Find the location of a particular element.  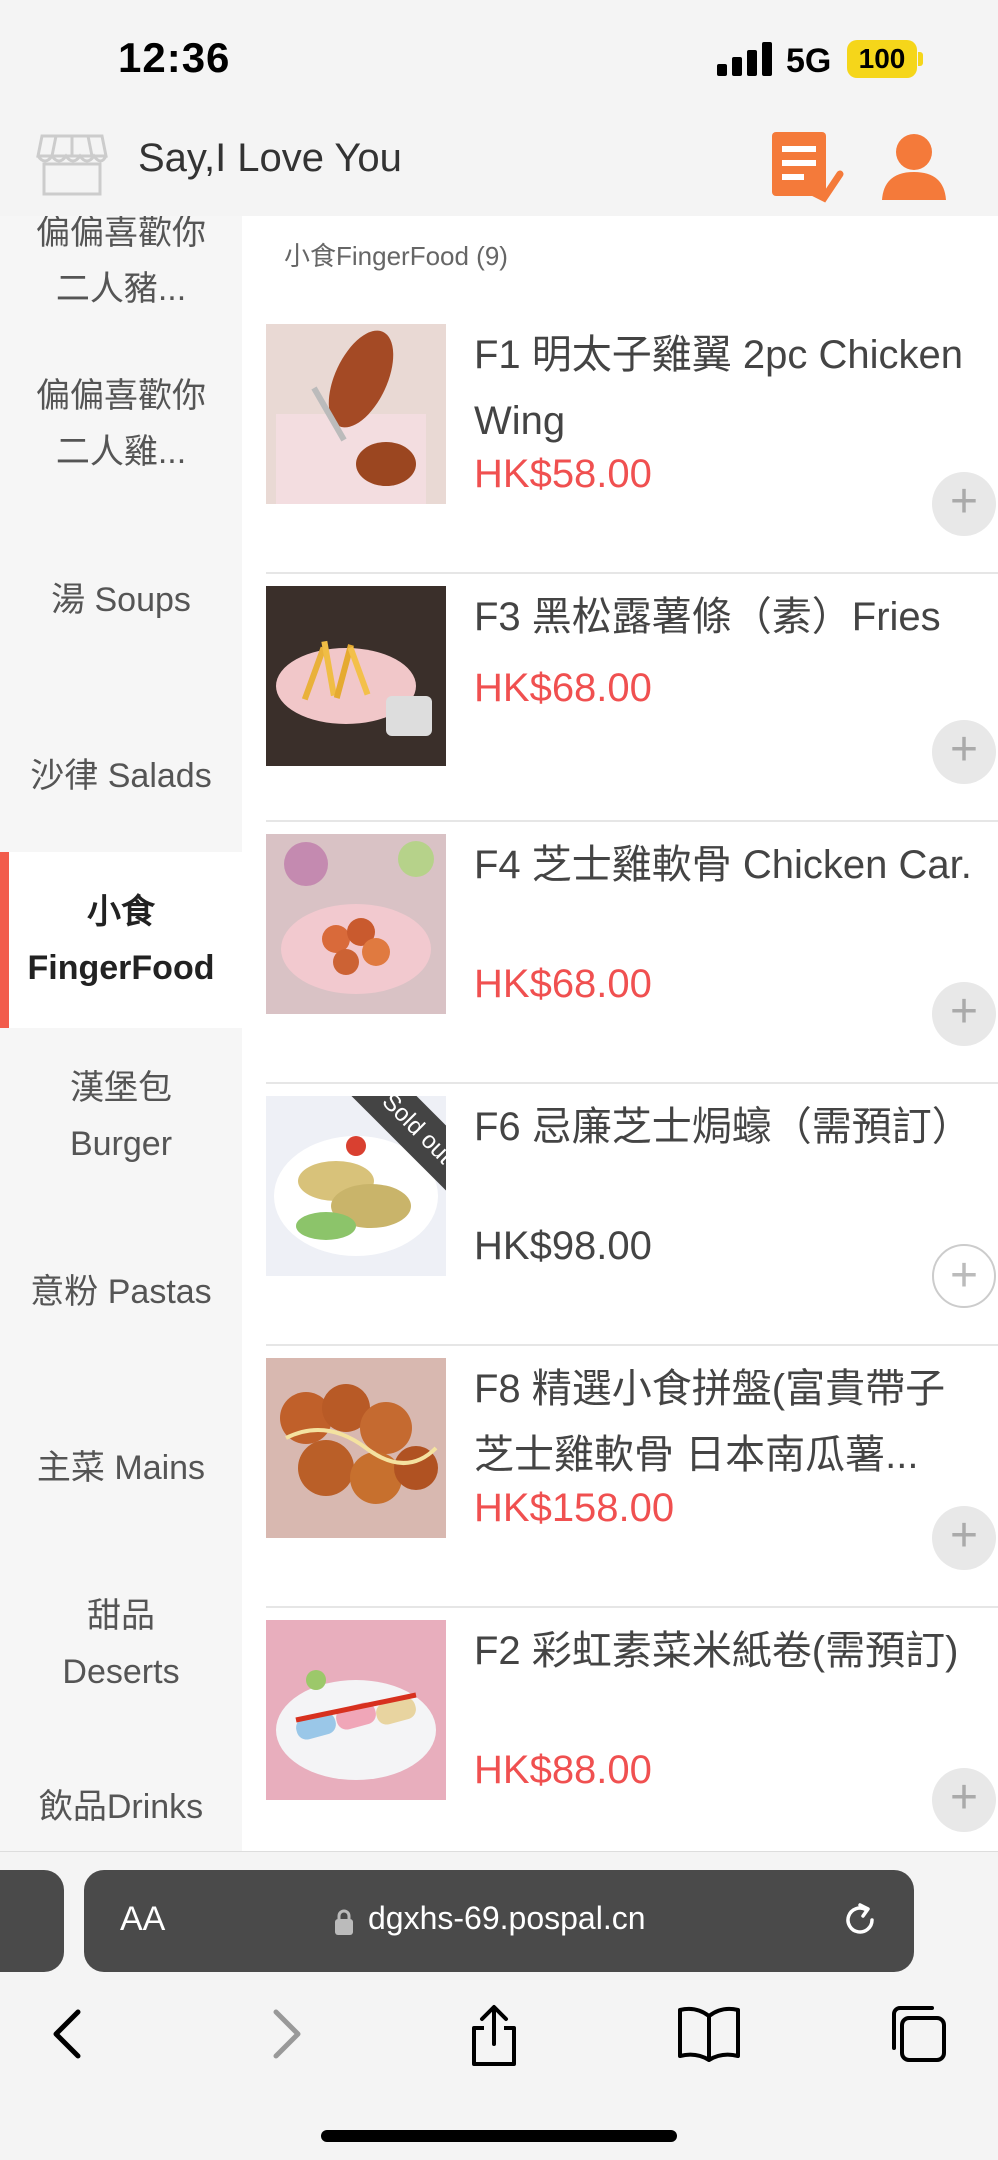

product-name: F4 芝士雞軟骨 Chicken Car. is located at coordinates (723, 865).